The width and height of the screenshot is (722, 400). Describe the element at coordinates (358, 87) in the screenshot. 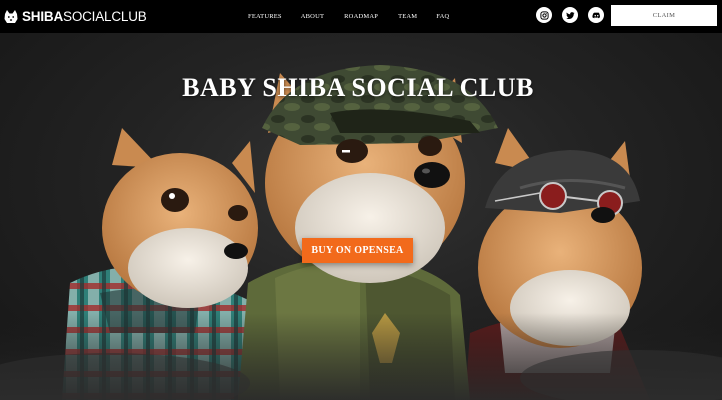

I see `hero-title: BABY SHIBA SOCIAL CLUB` at that location.